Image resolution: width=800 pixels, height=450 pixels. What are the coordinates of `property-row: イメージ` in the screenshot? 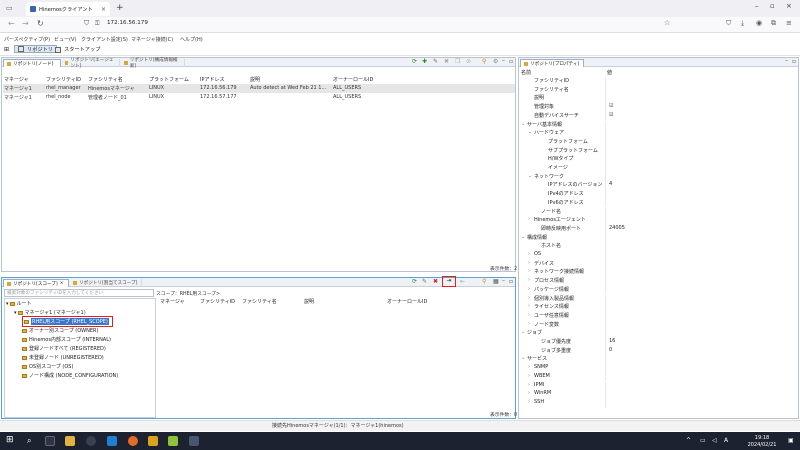 It's located at (658, 168).